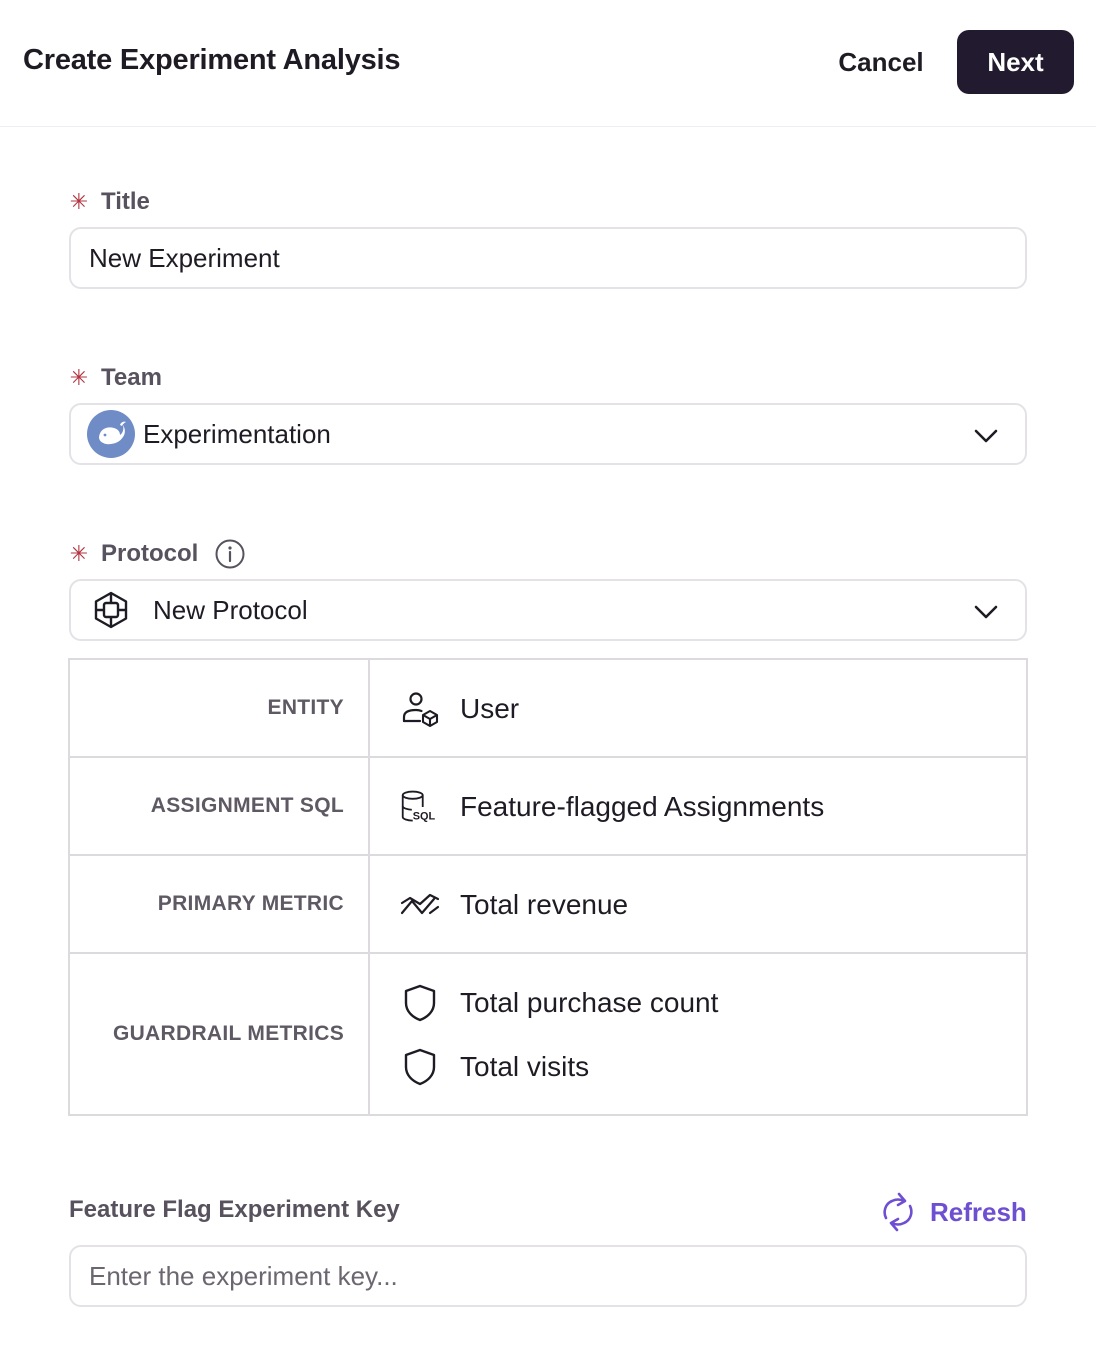 This screenshot has width=1096, height=1366. I want to click on protocol-select-value: New Protocol, so click(230, 609).